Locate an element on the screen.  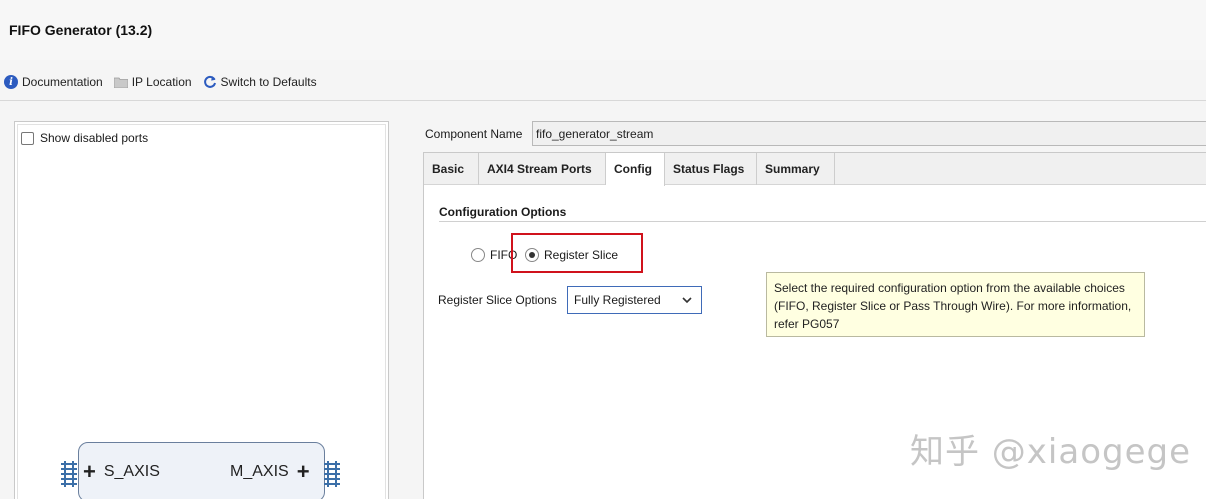
switch-defaults-label: Switch to Defaults is located at coordinates (268, 82).